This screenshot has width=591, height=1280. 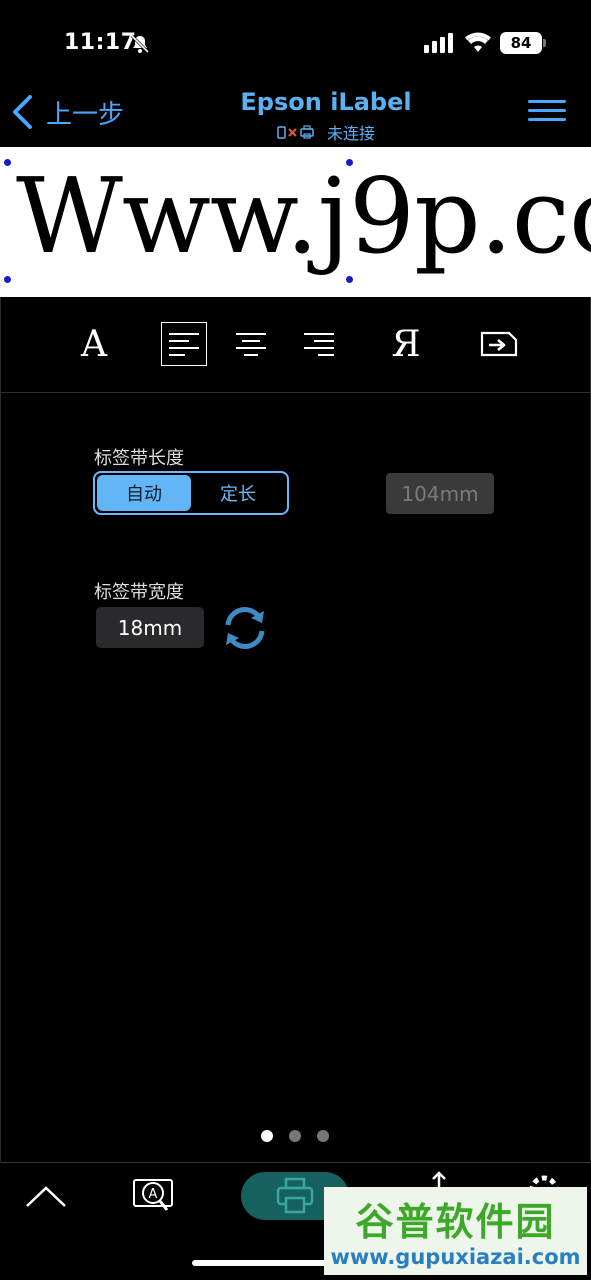 I want to click on align-center-icon, so click(x=251, y=344).